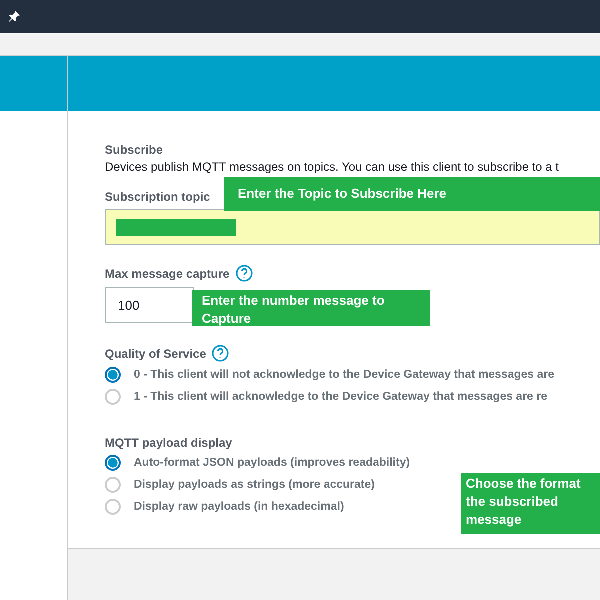  I want to click on field-label: Quality of Service, so click(155, 353).